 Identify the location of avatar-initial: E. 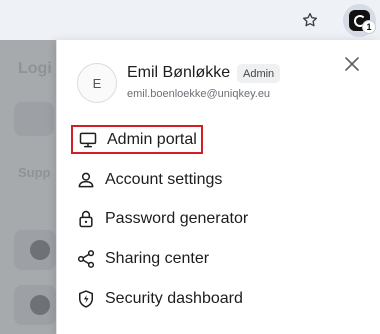
(97, 83).